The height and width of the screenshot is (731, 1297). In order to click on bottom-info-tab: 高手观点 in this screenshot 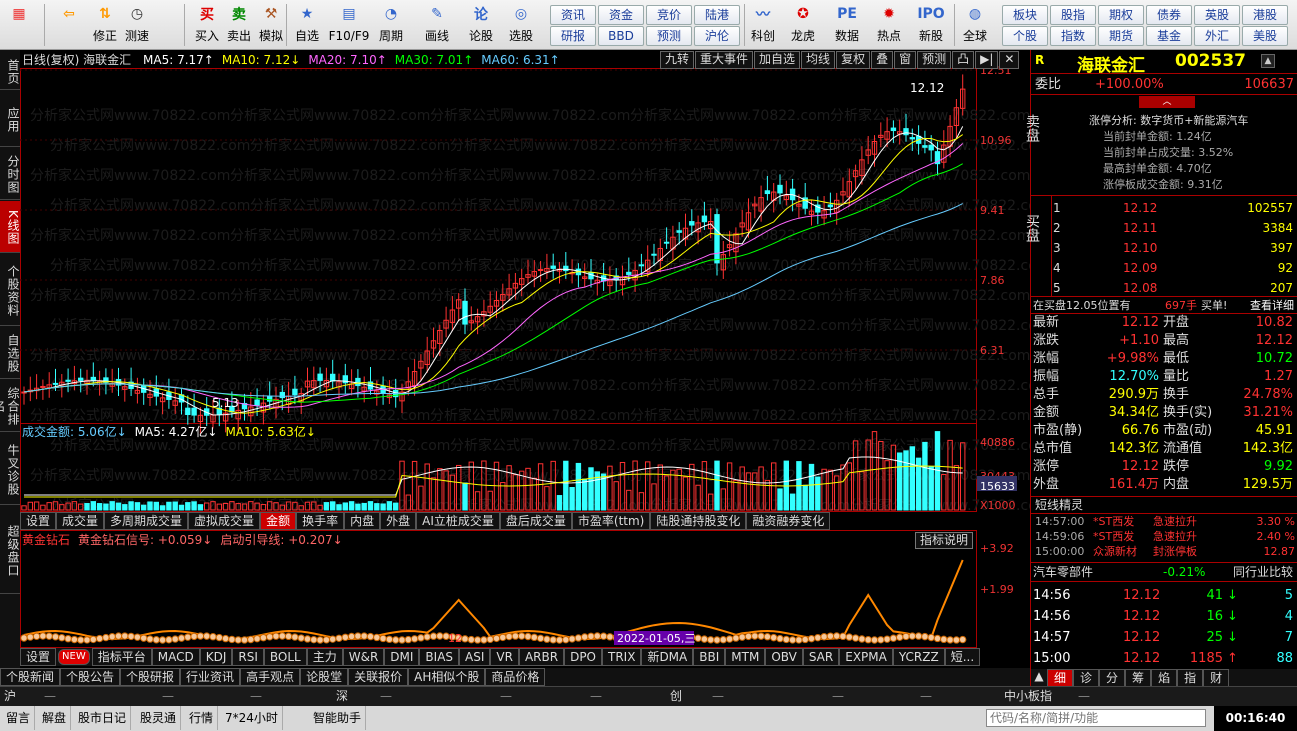, I will do `click(270, 677)`.